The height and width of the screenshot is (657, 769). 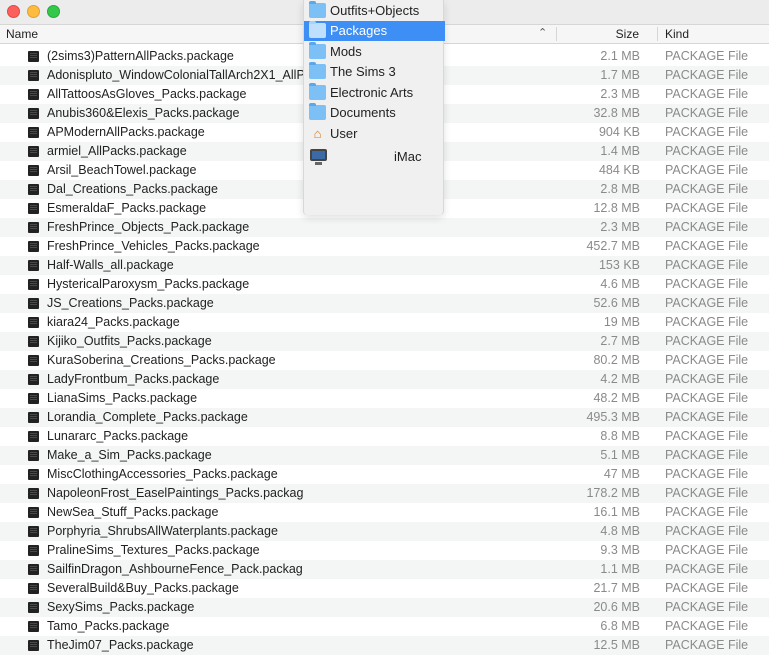 I want to click on file-row: Lunararc_Packs.package 8.8 MB PACKAGE File, so click(x=384, y=436).